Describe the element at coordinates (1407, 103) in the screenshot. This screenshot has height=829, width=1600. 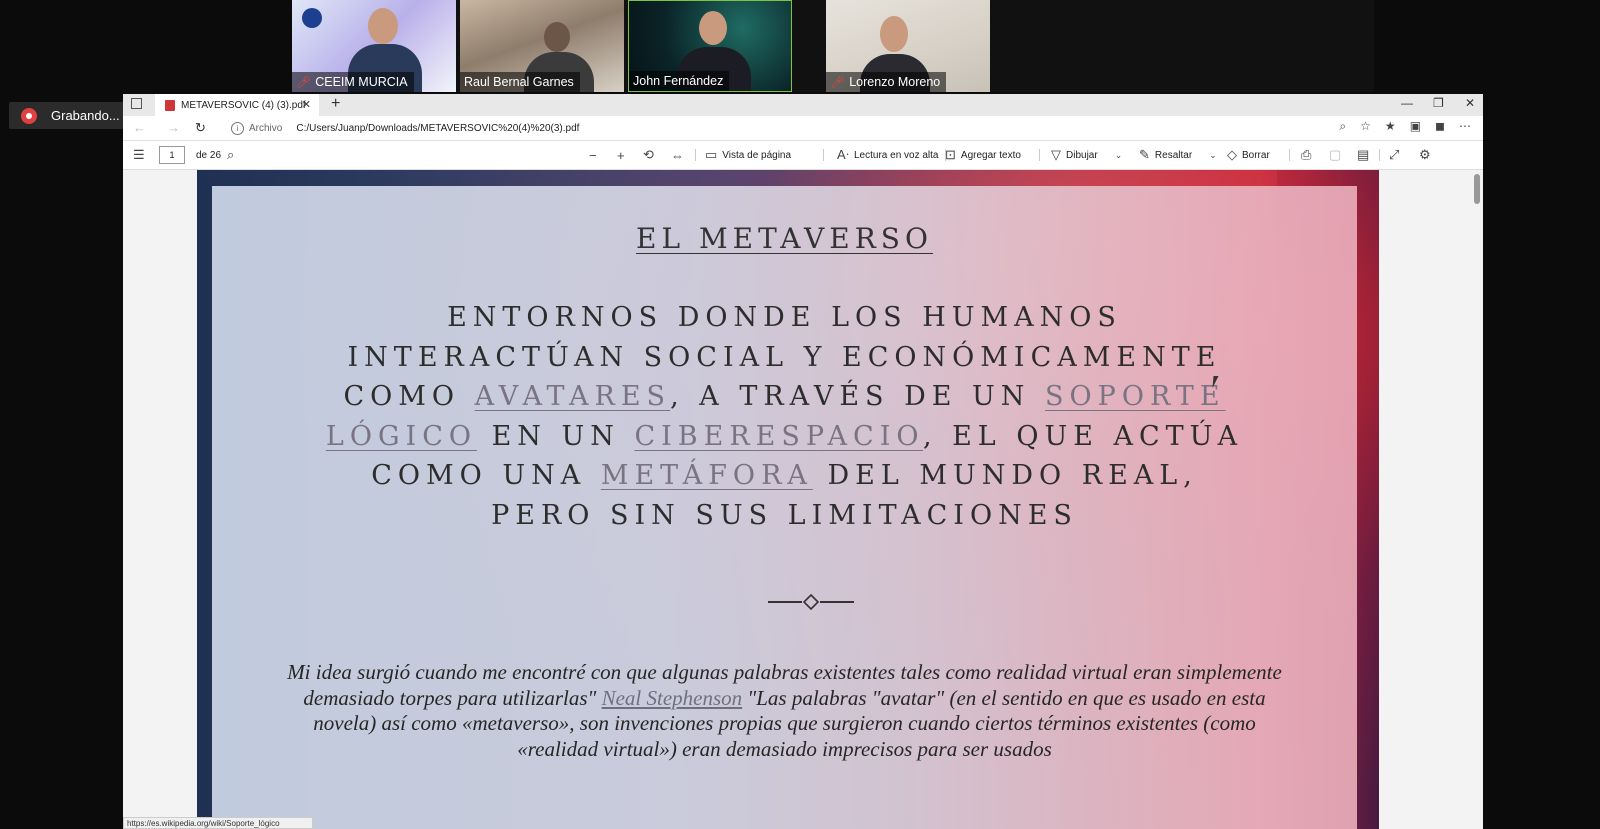
I see `minimize-icon: —` at that location.